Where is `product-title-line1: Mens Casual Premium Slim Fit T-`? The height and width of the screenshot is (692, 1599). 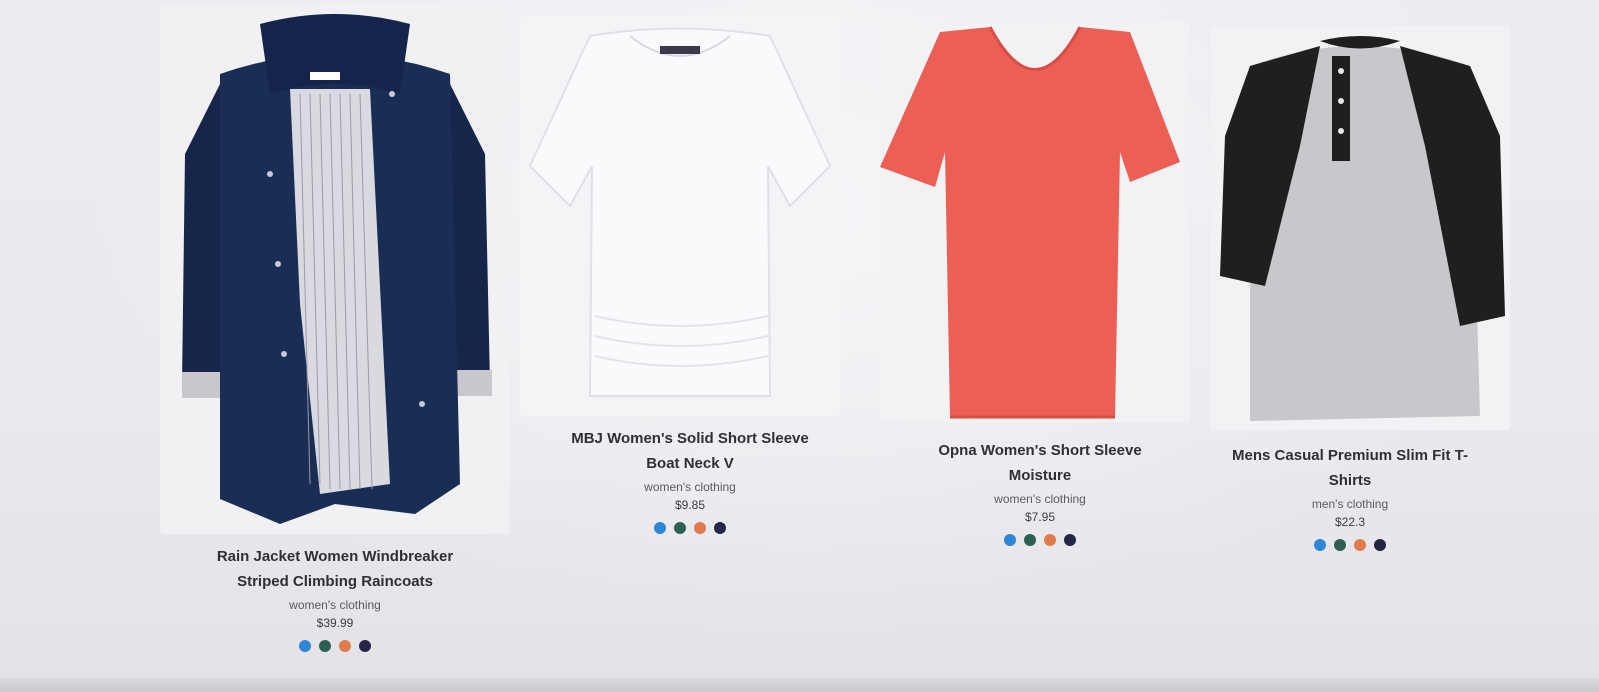 product-title-line1: Mens Casual Premium Slim Fit T- is located at coordinates (1350, 455).